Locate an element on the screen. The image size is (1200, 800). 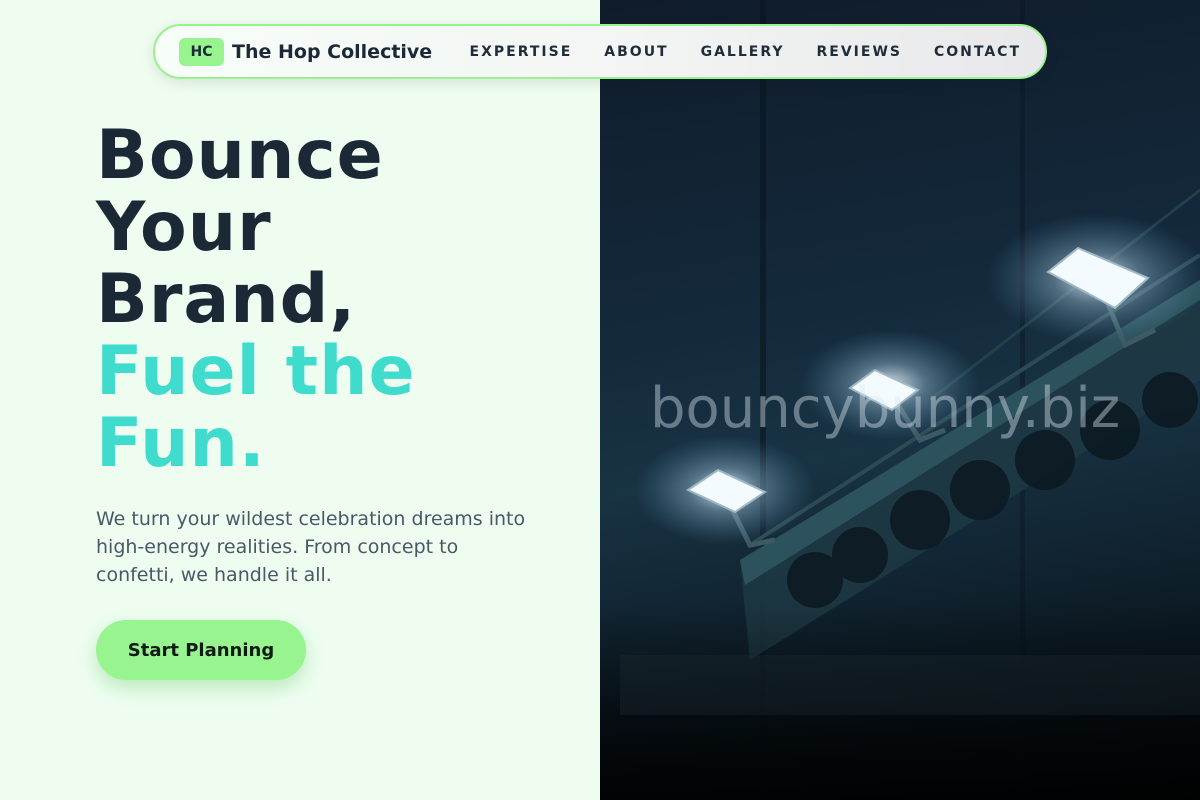
hero-title-line: Your is located at coordinates (184, 227).